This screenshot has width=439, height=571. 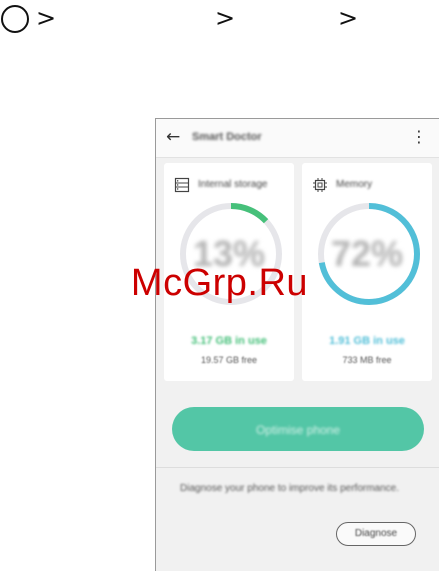 What do you see at coordinates (227, 137) in the screenshot?
I see `app-title: Smart Doctor` at bounding box center [227, 137].